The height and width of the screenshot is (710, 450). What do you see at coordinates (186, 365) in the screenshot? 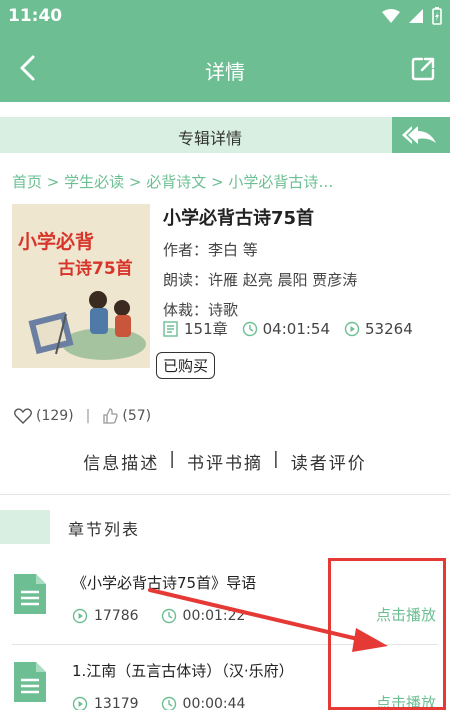
I see `purchased-badge: 已购买` at bounding box center [186, 365].